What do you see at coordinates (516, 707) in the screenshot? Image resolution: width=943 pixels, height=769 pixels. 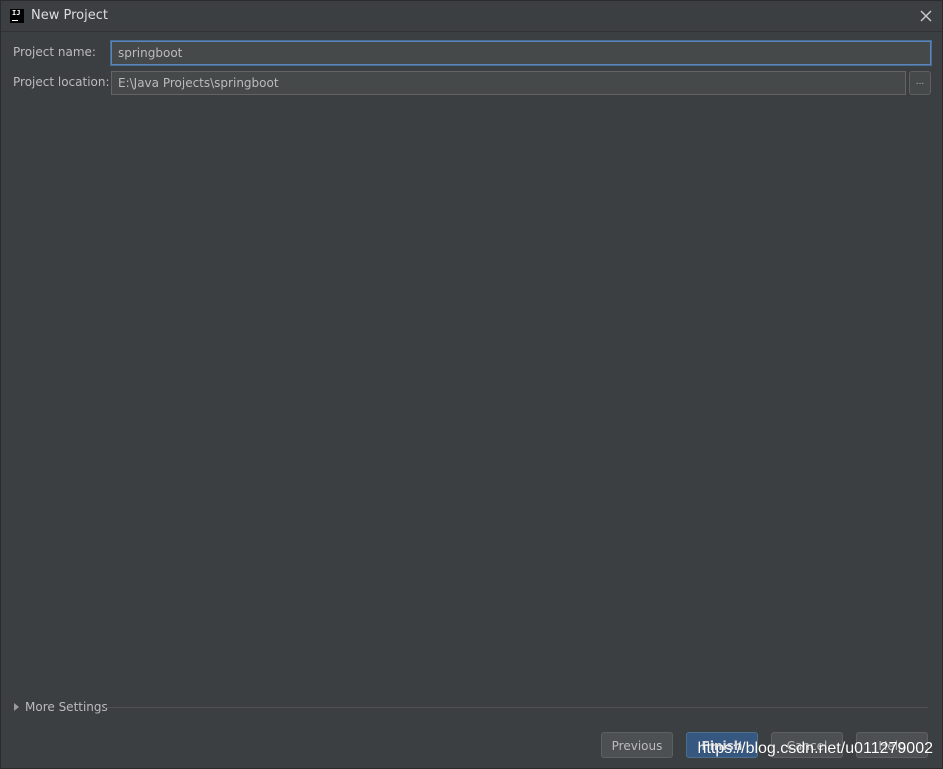 I see `more-settings-divider` at bounding box center [516, 707].